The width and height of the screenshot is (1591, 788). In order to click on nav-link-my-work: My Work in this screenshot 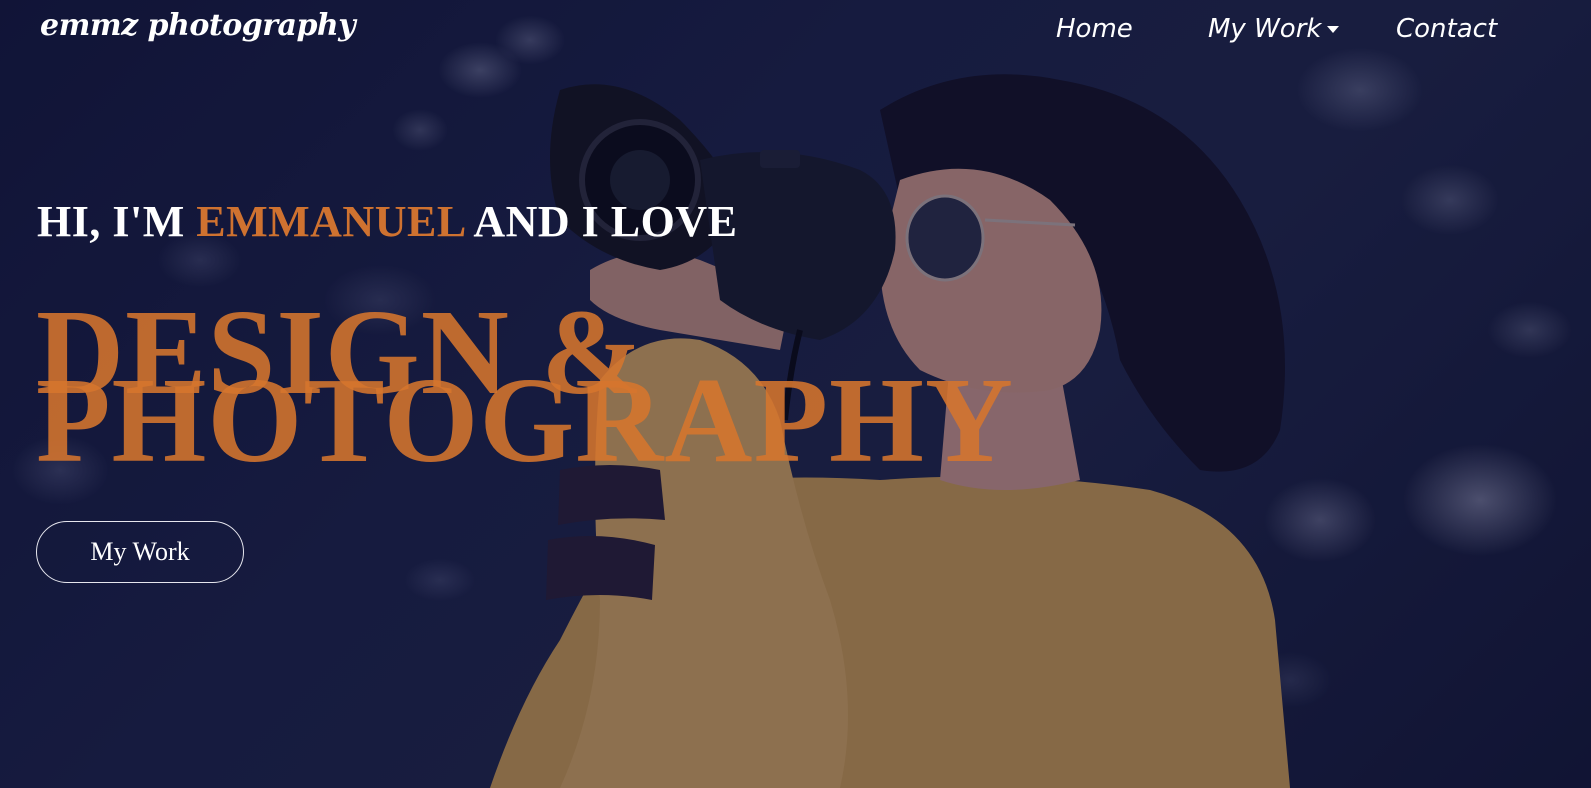, I will do `click(1274, 29)`.